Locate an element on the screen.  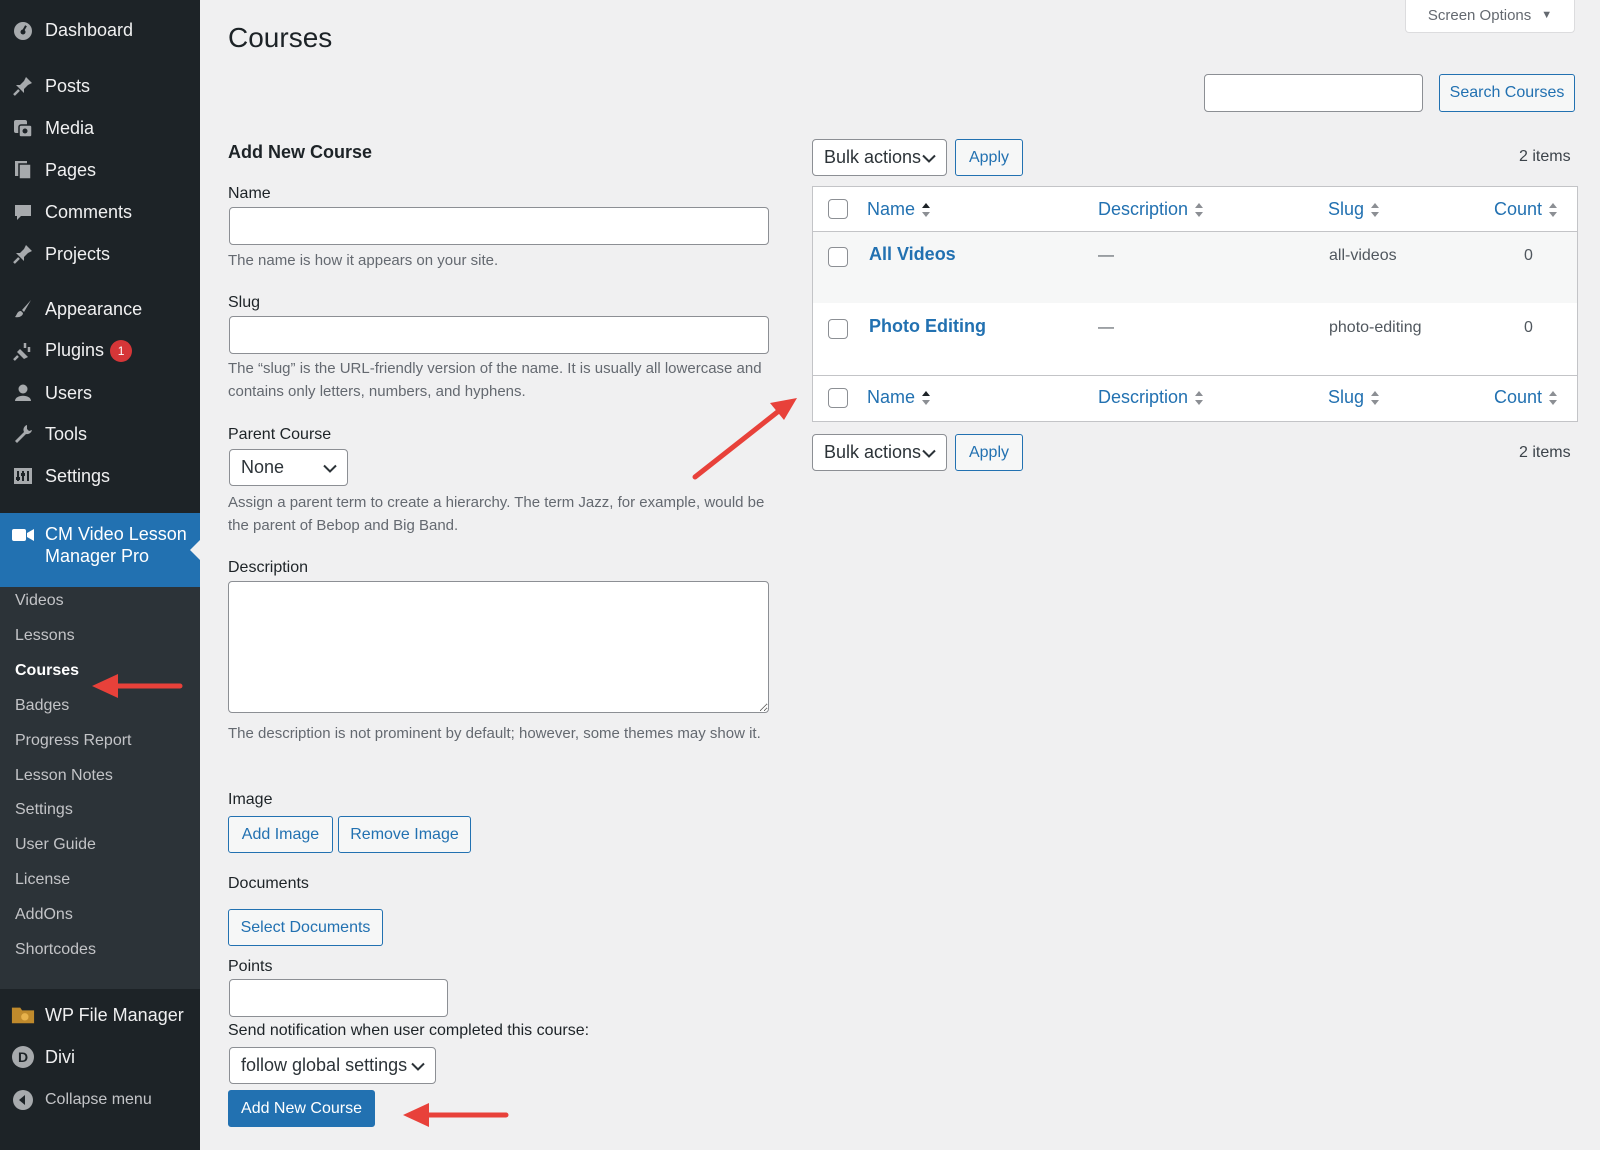
sidebar-item-users: Users is located at coordinates (100, 393).